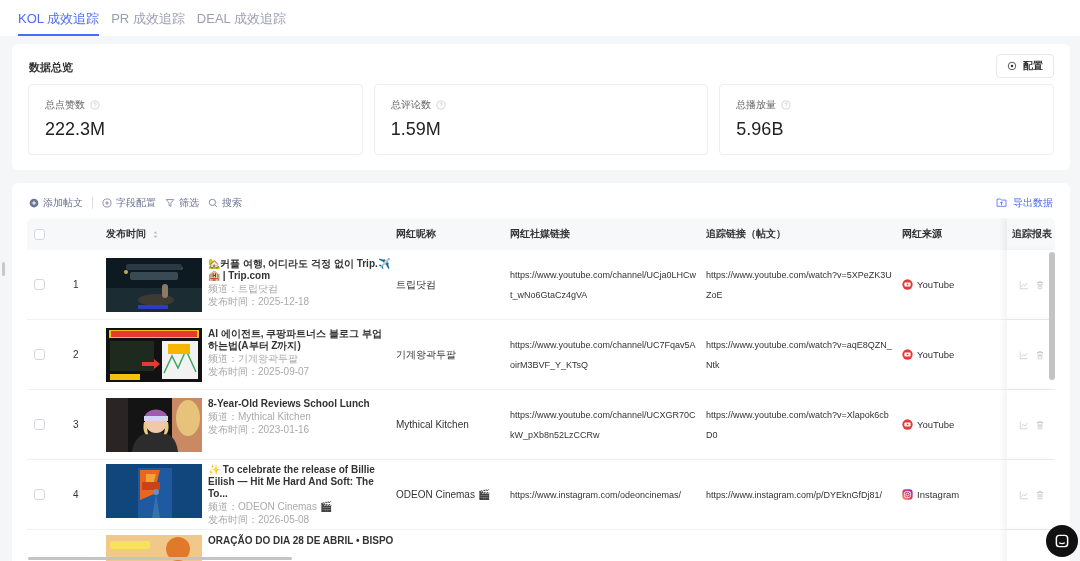 The width and height of the screenshot is (1080, 561). What do you see at coordinates (797, 425) in the screenshot?
I see `table-cell-text: https://www.youtube.com/watch?v=Xlapok6cbD0` at bounding box center [797, 425].